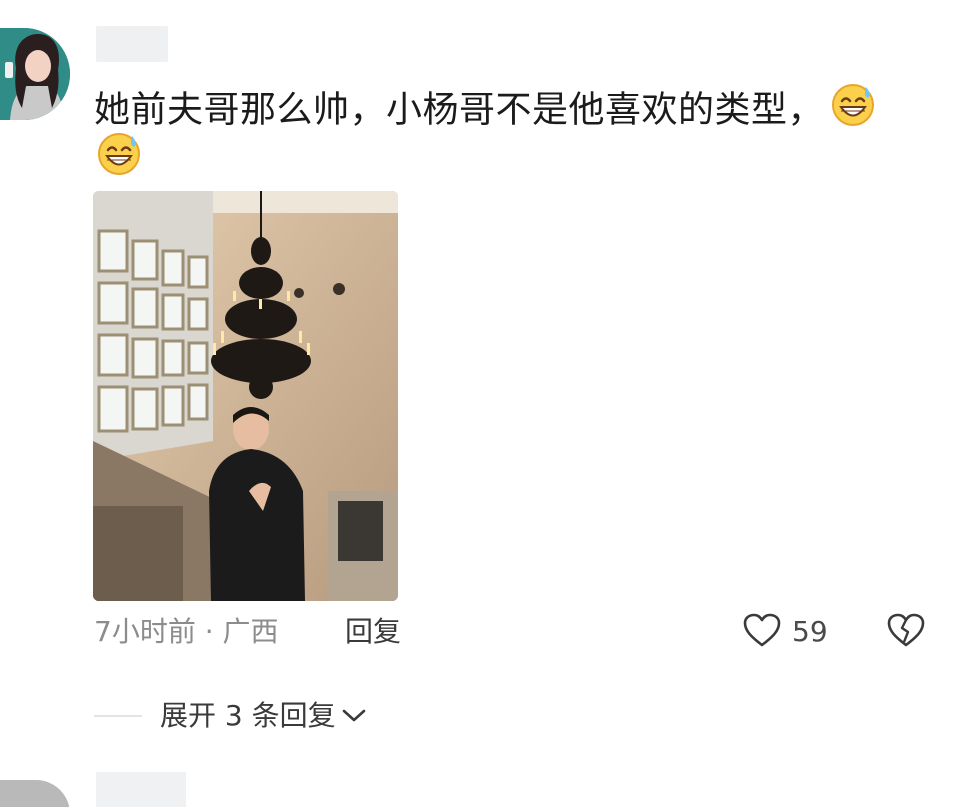  Describe the element at coordinates (352, 716) in the screenshot. I see `chevron-down-icon` at that location.